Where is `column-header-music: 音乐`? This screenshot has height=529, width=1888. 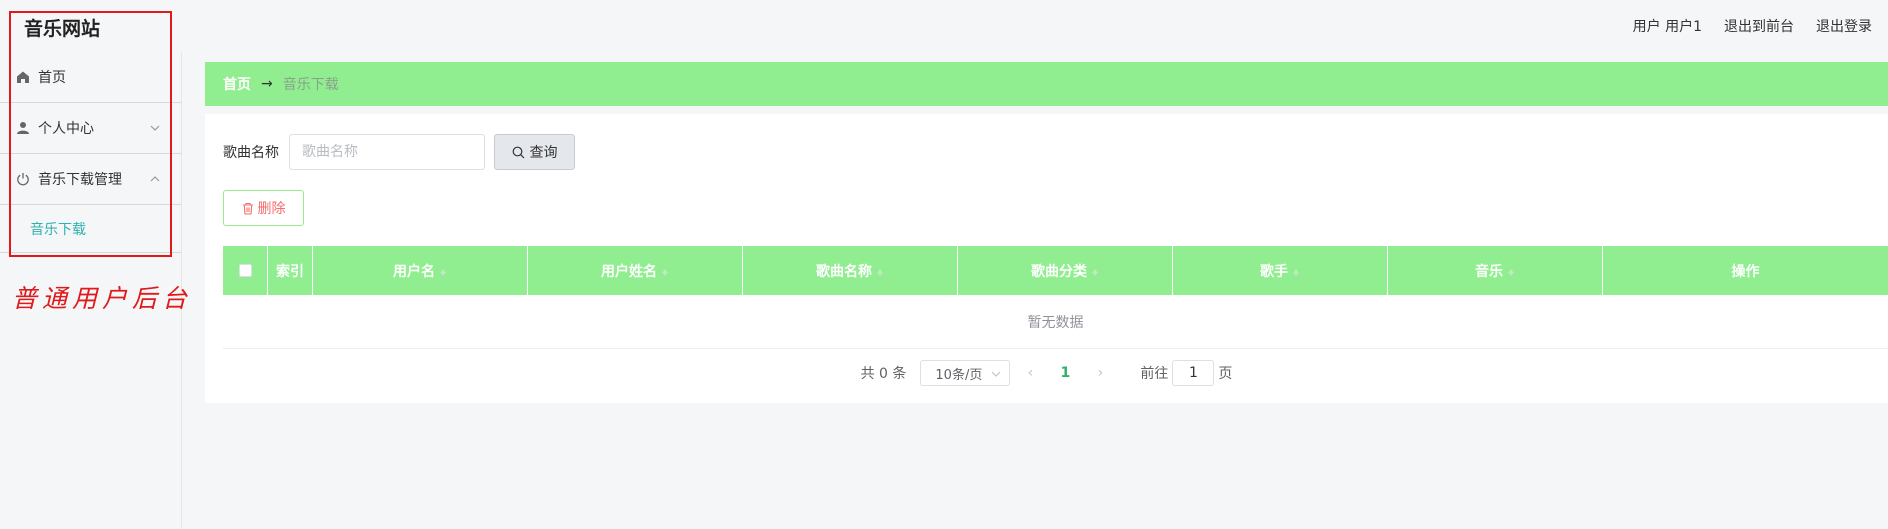 column-header-music: 音乐 is located at coordinates (1495, 270).